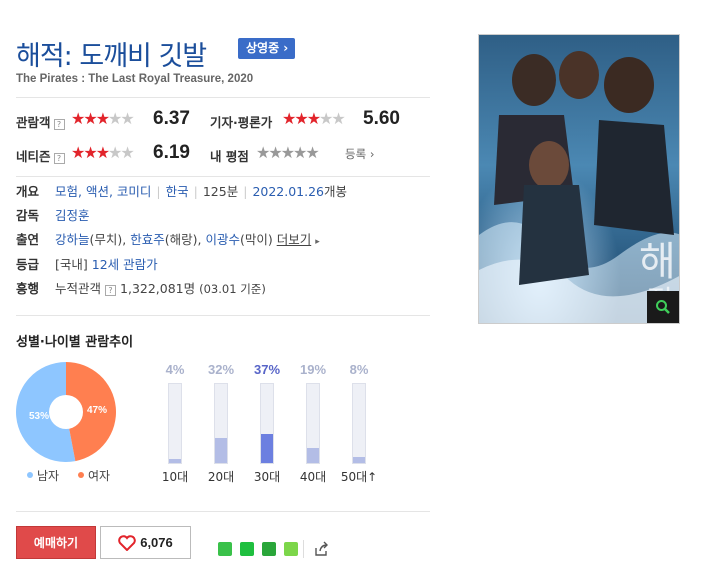 The width and height of the screenshot is (721, 582). I want to click on cast-row: 출연 강하늘(무치), 한효주(해랑), 이광수(막이) 더보기 ▸, so click(223, 240).